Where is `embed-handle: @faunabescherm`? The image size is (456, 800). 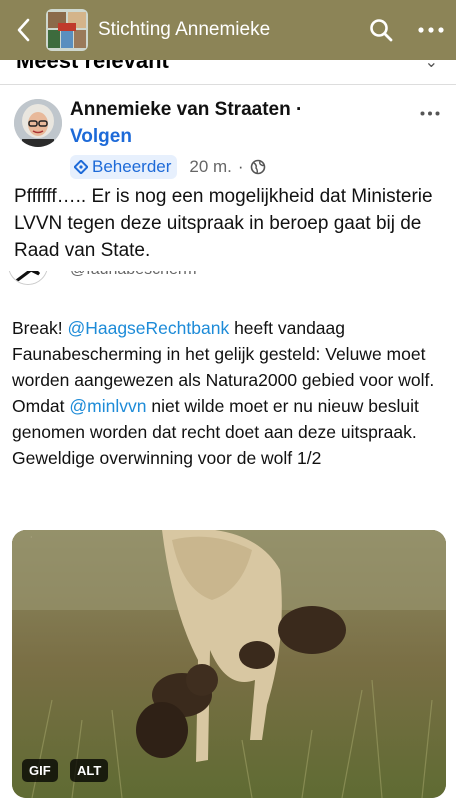
embed-handle: @faunabescherm is located at coordinates (133, 275).